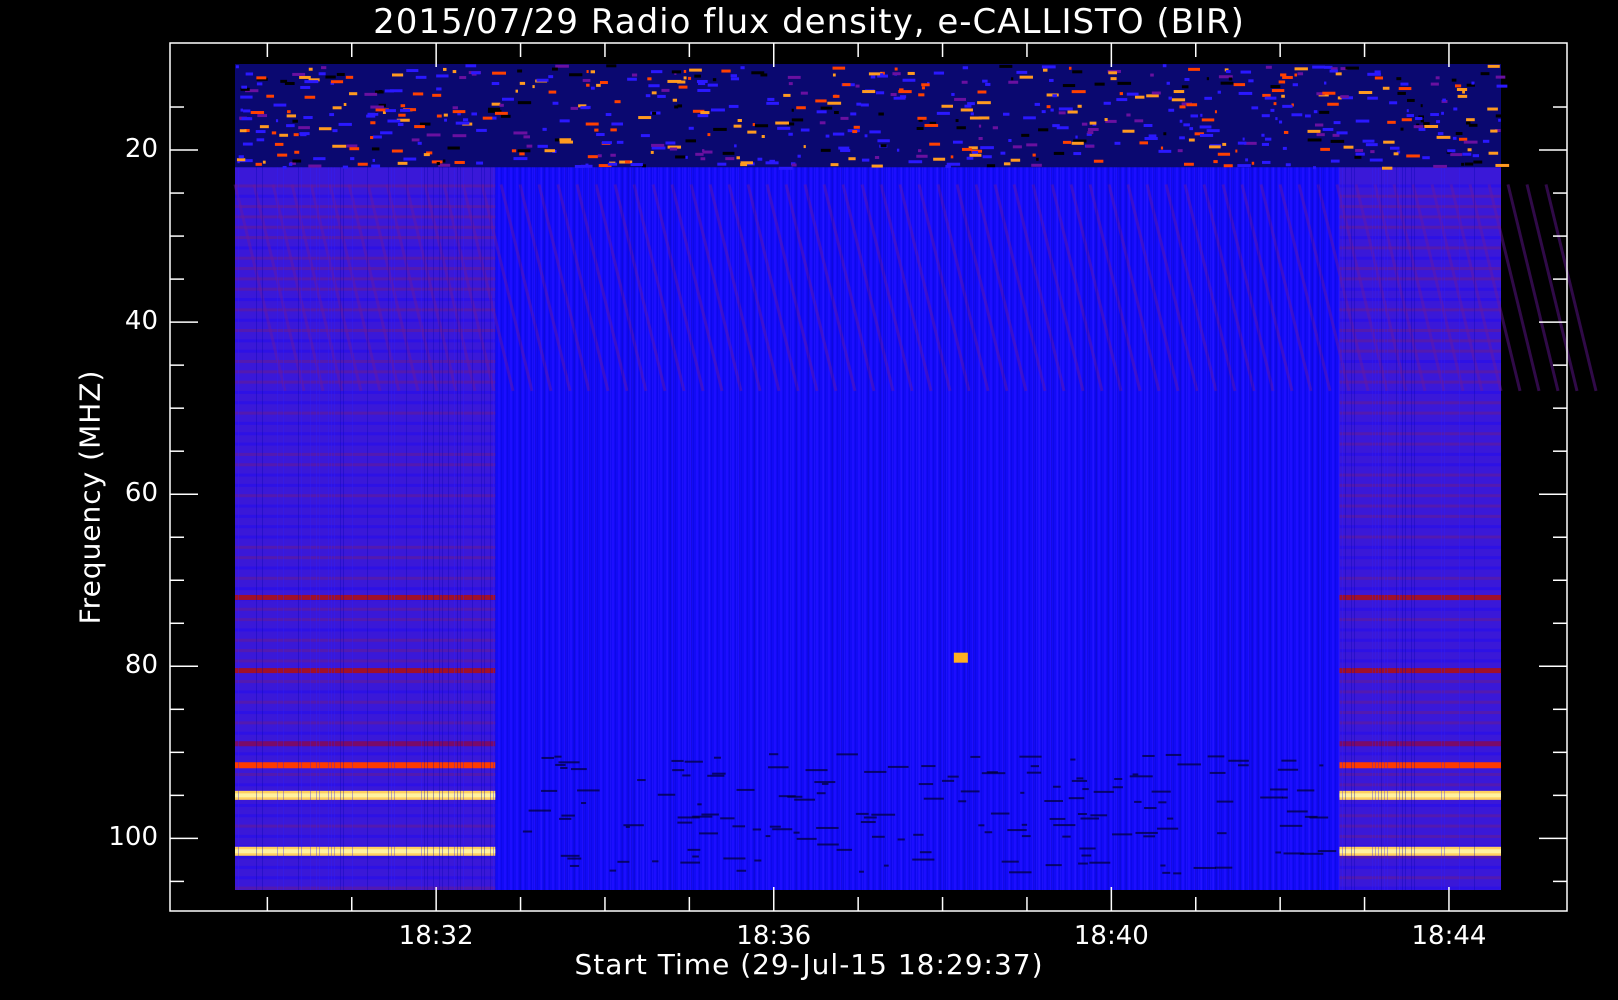  What do you see at coordinates (365, 744) in the screenshot?
I see `rfi-band` at bounding box center [365, 744].